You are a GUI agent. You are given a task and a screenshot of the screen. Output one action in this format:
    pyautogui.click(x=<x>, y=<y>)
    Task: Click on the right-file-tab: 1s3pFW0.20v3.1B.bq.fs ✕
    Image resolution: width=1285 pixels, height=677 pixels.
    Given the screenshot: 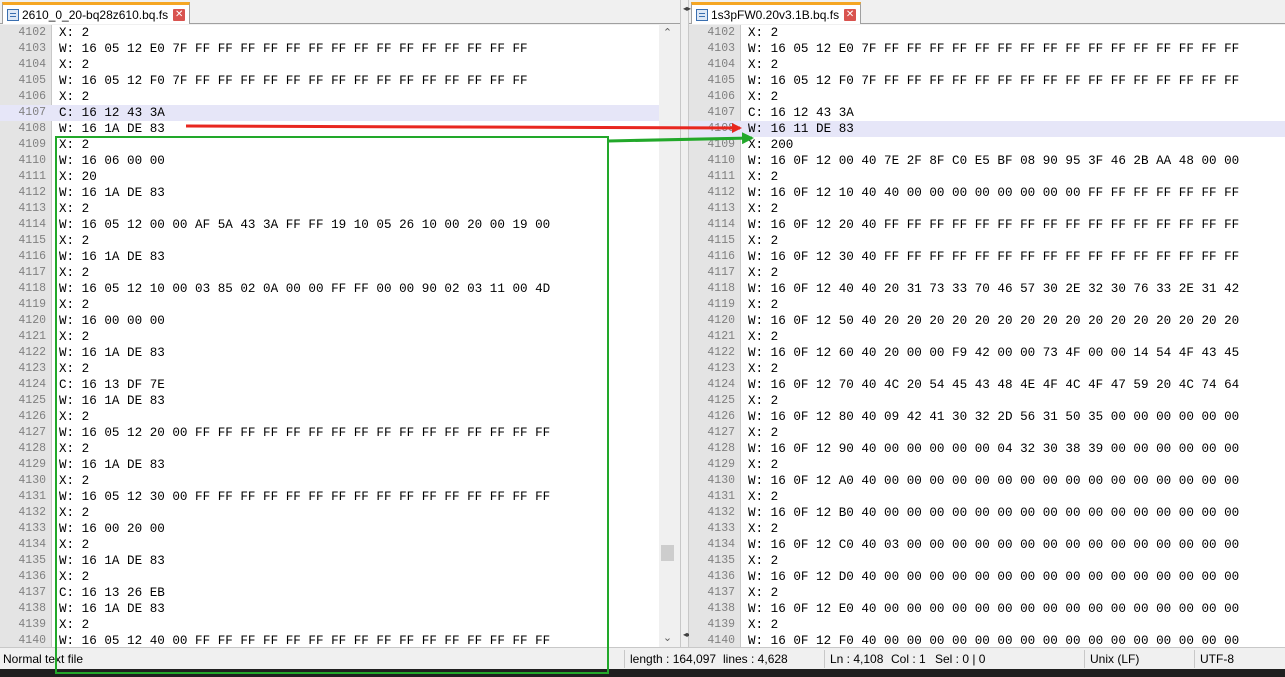 What is the action you would take?
    pyautogui.click(x=776, y=13)
    